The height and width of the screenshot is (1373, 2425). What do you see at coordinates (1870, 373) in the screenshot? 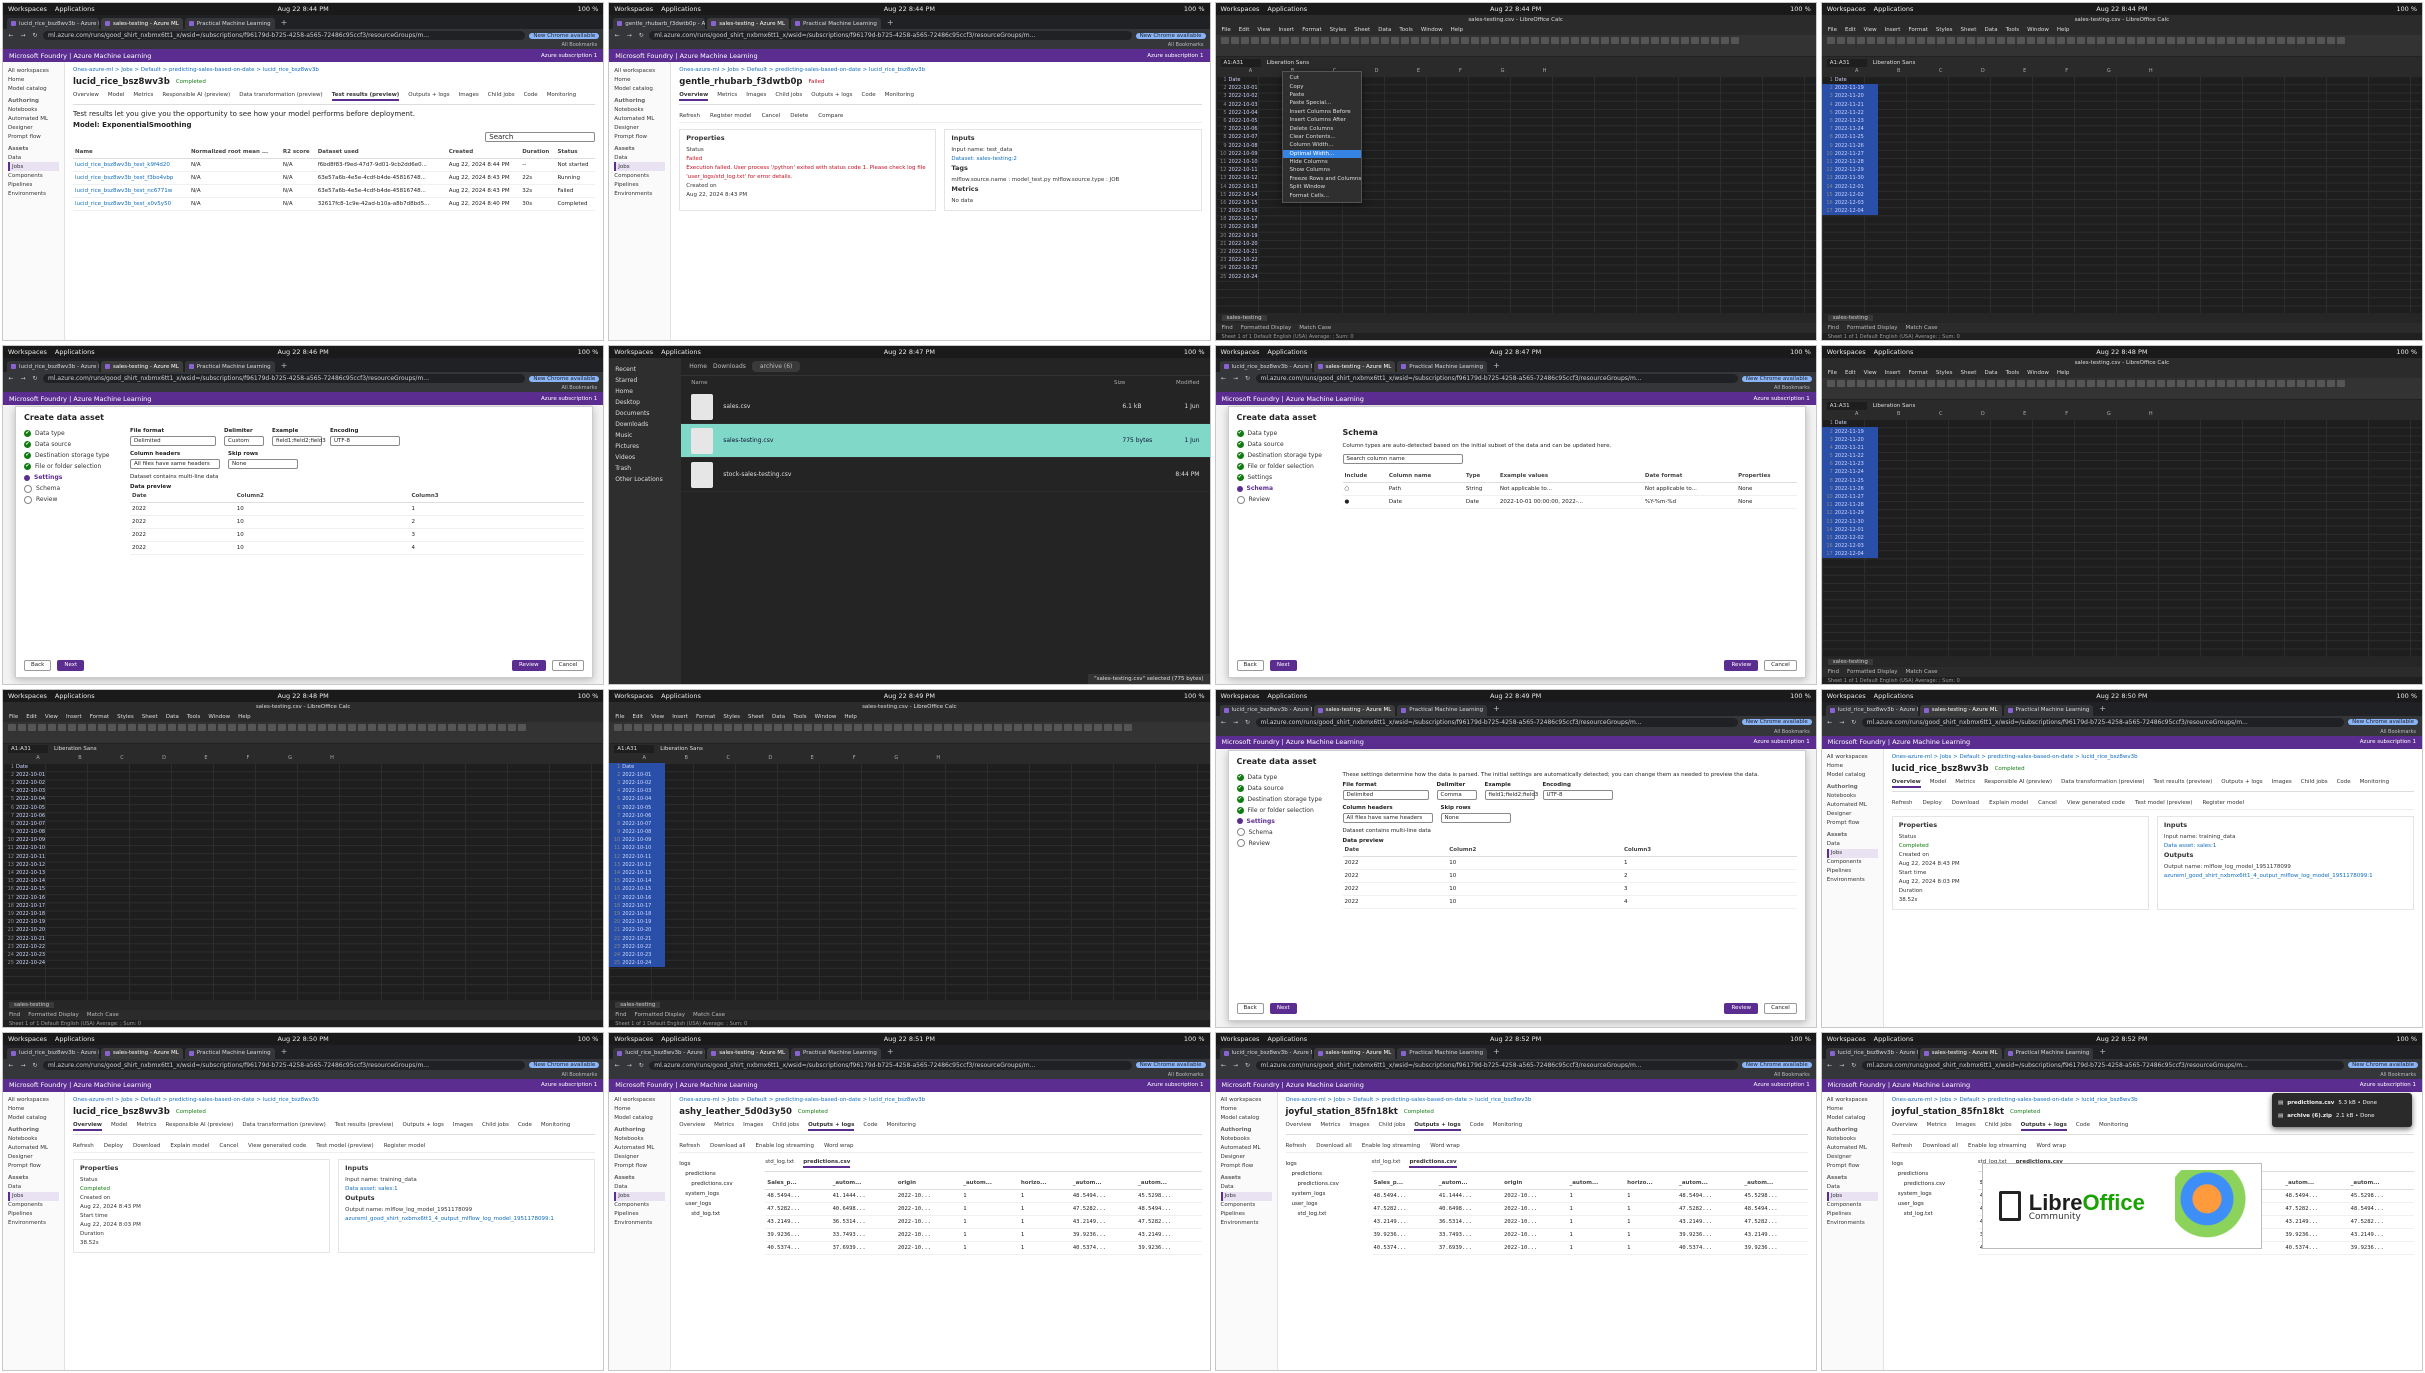
I see `menu-view: View` at bounding box center [1870, 373].